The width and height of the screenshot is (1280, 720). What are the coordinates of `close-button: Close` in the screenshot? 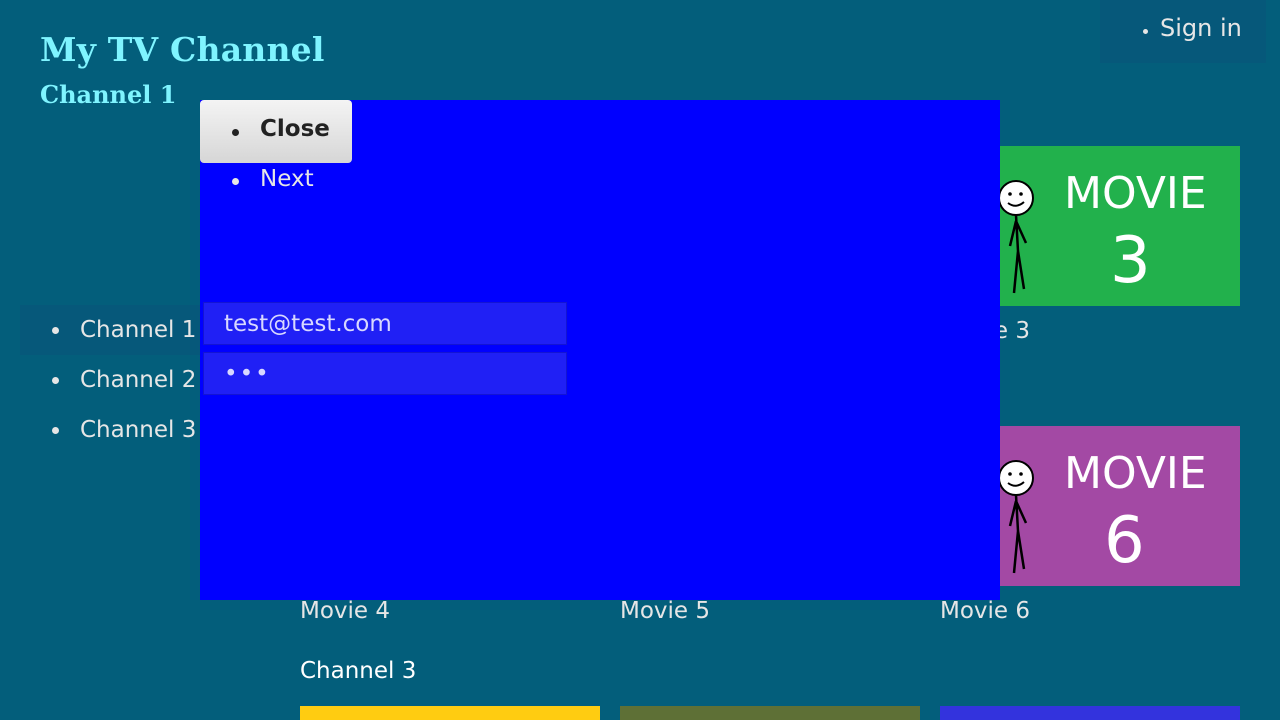 It's located at (276, 131).